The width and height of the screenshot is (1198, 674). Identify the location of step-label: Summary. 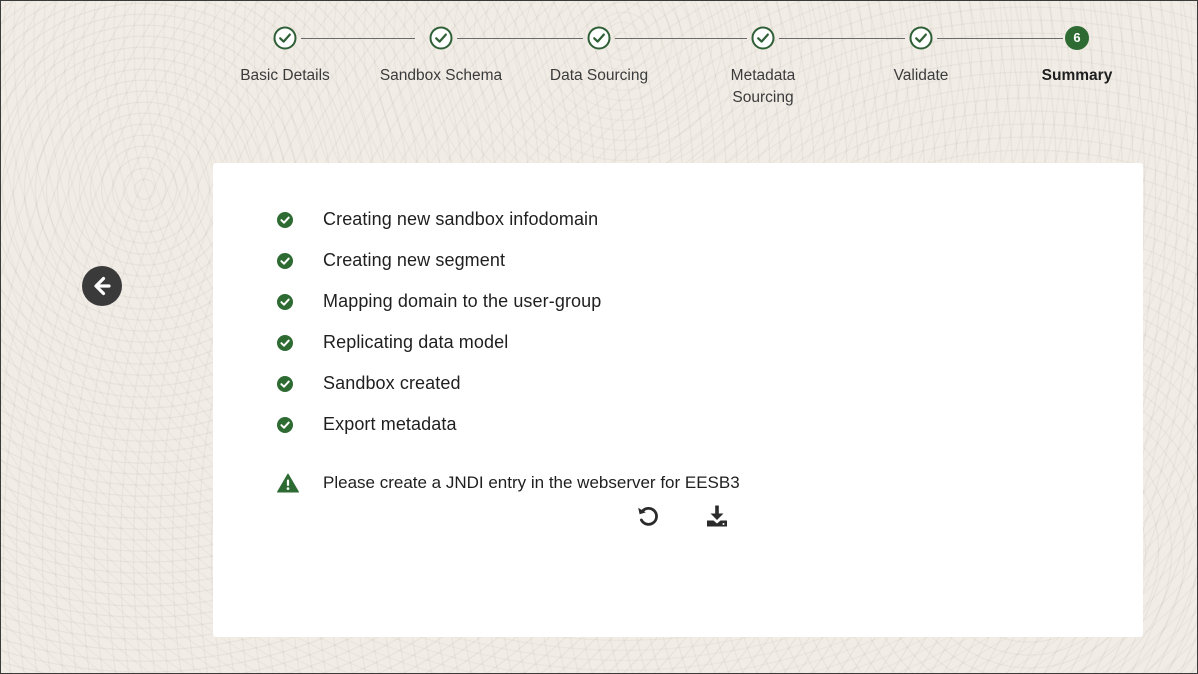
(1077, 75).